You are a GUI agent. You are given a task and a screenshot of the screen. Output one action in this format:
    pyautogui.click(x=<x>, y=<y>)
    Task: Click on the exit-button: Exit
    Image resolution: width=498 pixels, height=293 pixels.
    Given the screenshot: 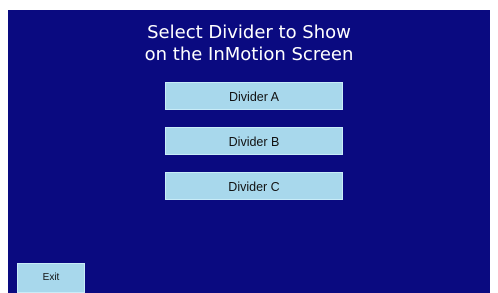 What is the action you would take?
    pyautogui.click(x=51, y=278)
    